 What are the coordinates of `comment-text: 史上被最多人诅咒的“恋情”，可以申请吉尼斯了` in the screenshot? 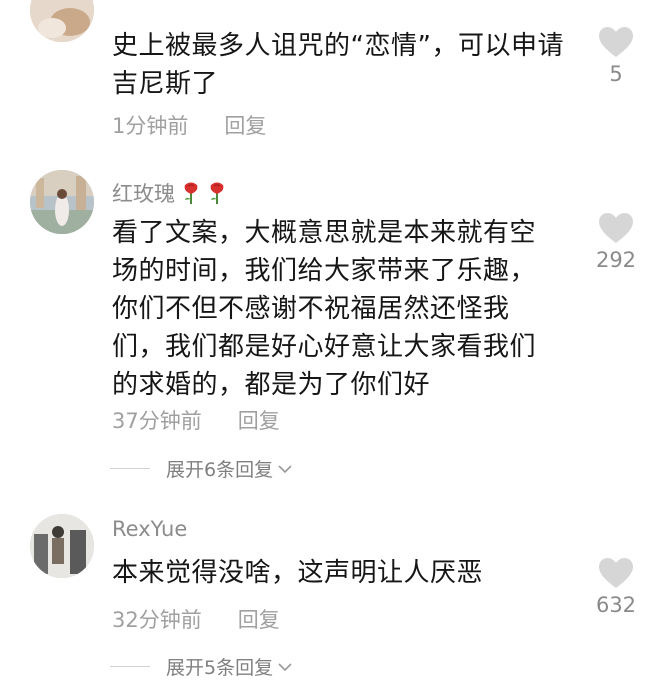 It's located at (338, 65).